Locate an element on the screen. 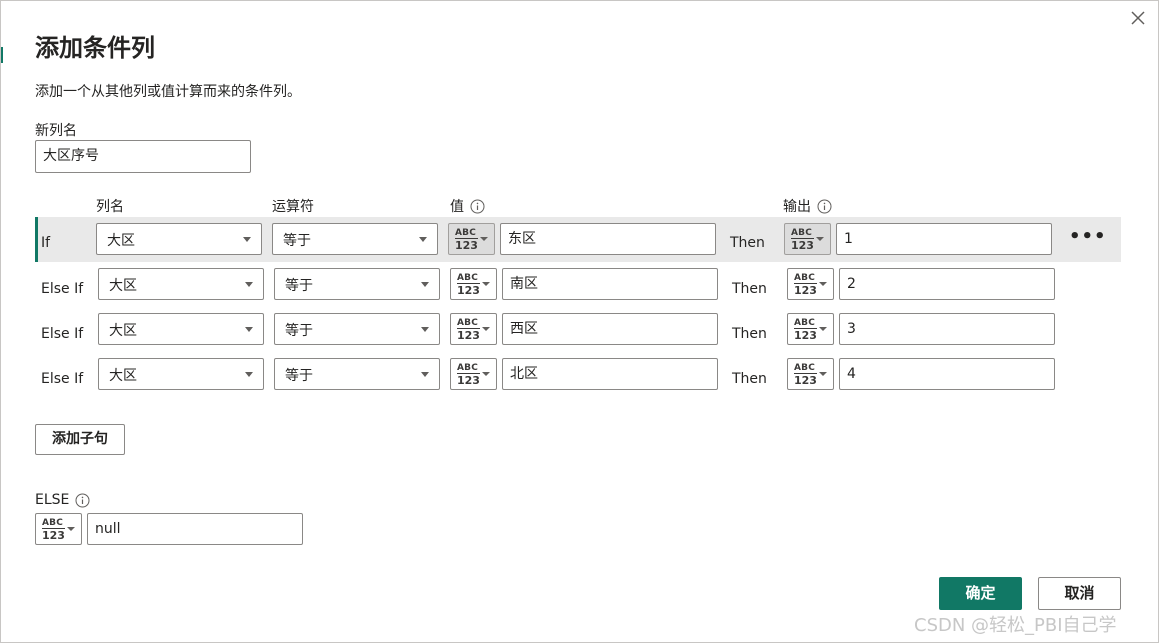 Image resolution: width=1159 pixels, height=643 pixels. header-output-text: 输出 is located at coordinates (797, 207).